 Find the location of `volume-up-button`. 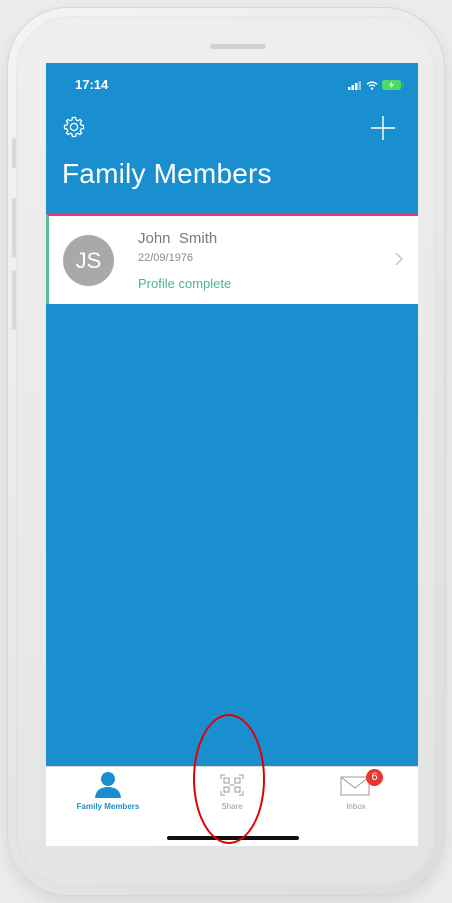

volume-up-button is located at coordinates (14, 228).